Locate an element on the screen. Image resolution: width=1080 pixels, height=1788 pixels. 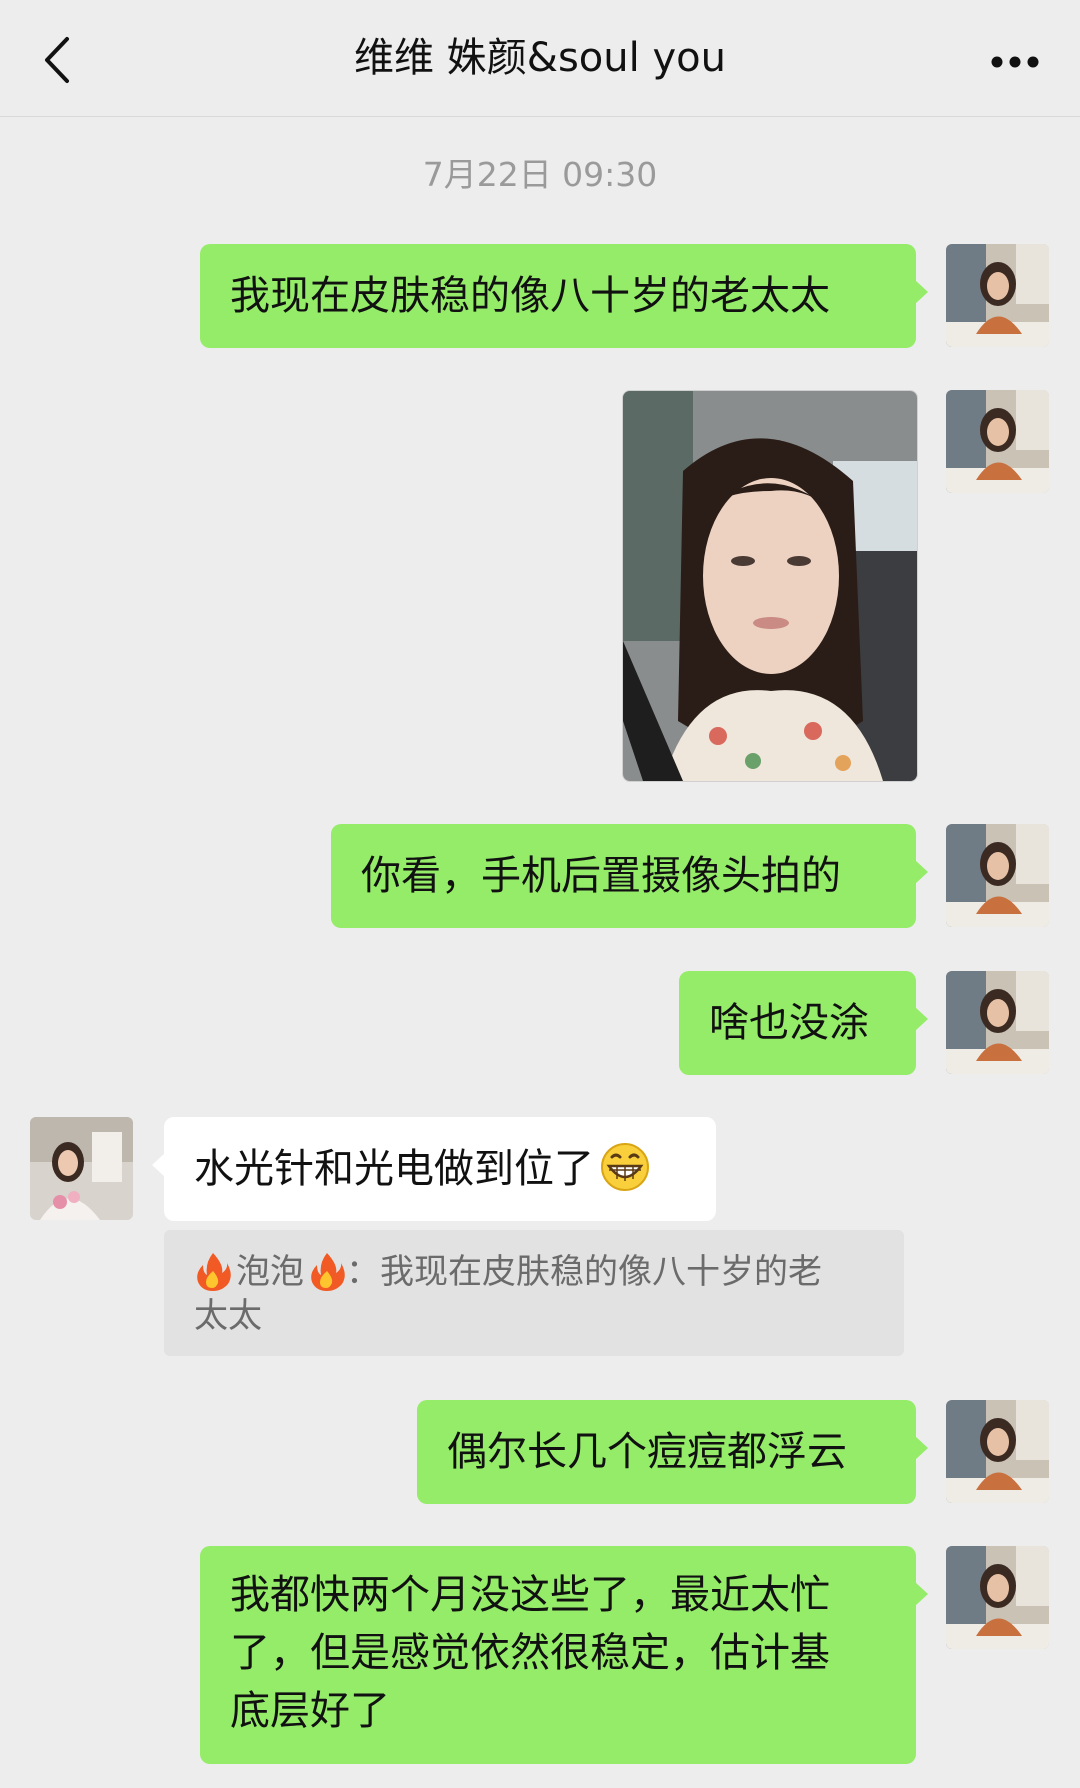
quote-sender-name: 泡泡 is located at coordinates (270, 1272).